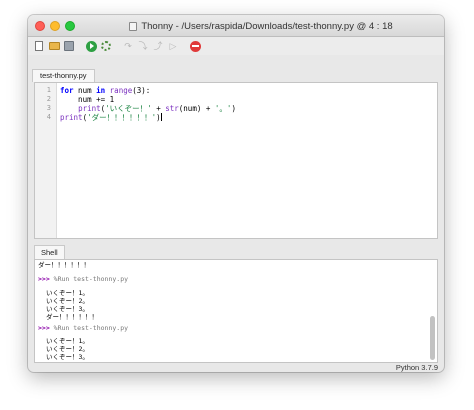  Describe the element at coordinates (133, 26) in the screenshot. I see `document-proxy-icon` at that location.